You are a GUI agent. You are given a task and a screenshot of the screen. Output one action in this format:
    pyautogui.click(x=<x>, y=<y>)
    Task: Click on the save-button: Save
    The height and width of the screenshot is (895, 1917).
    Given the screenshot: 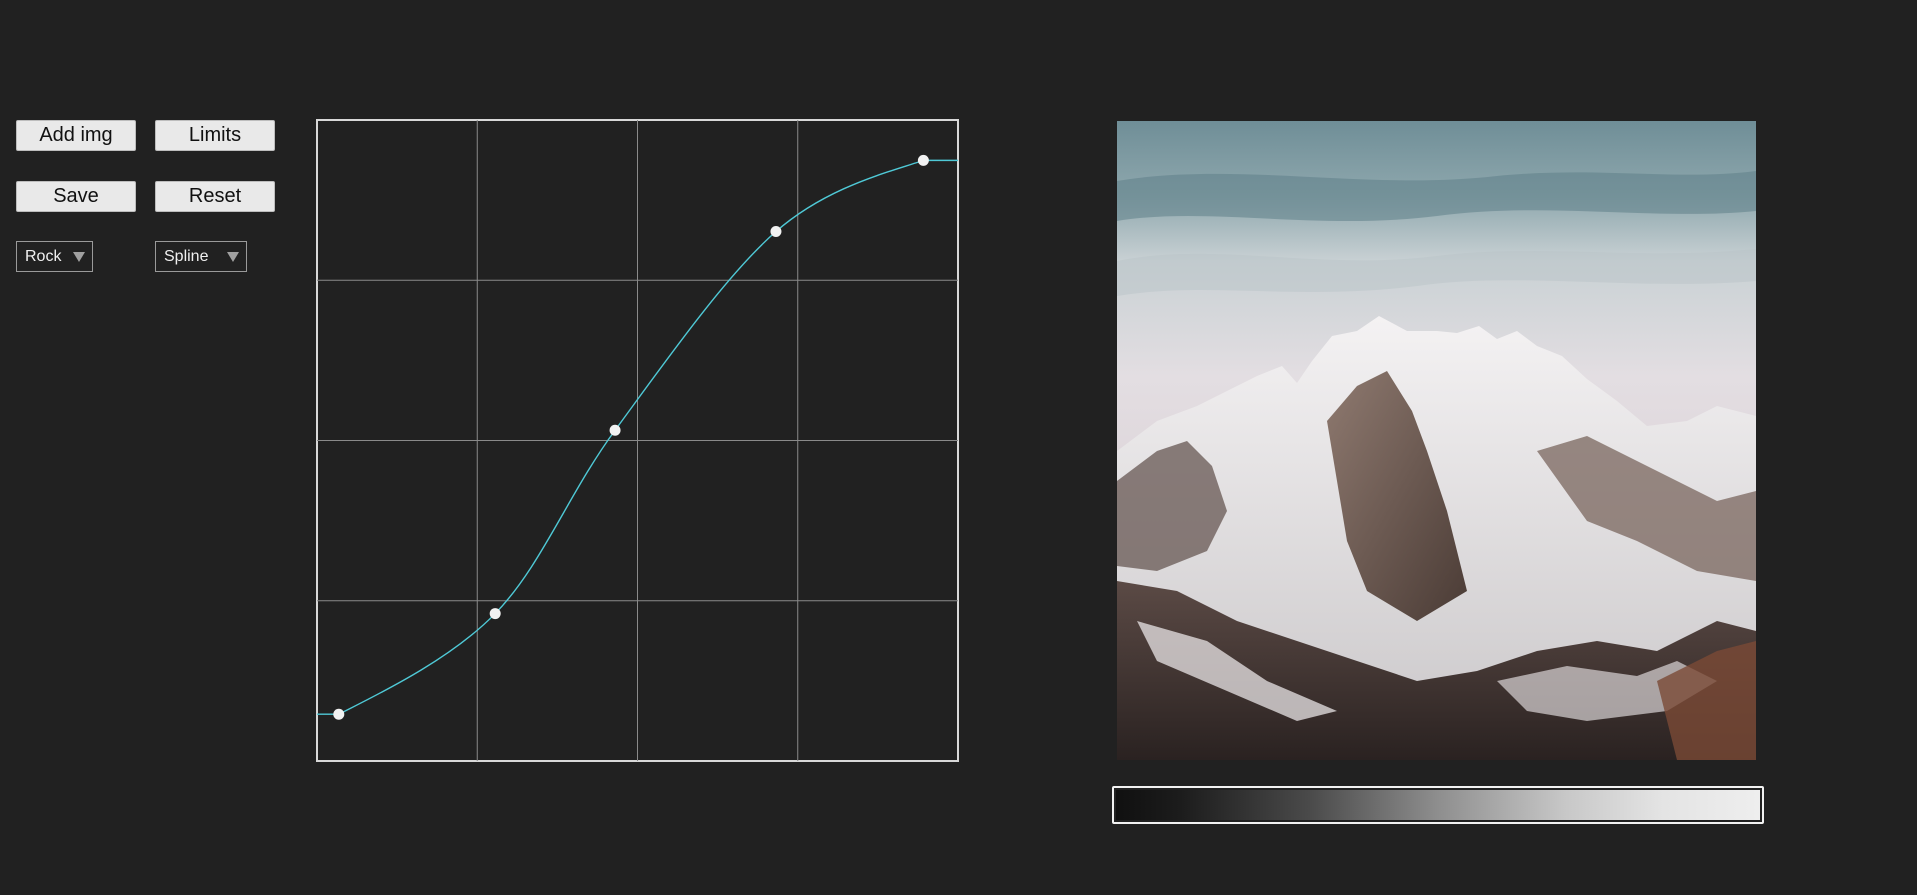 What is the action you would take?
    pyautogui.click(x=76, y=196)
    